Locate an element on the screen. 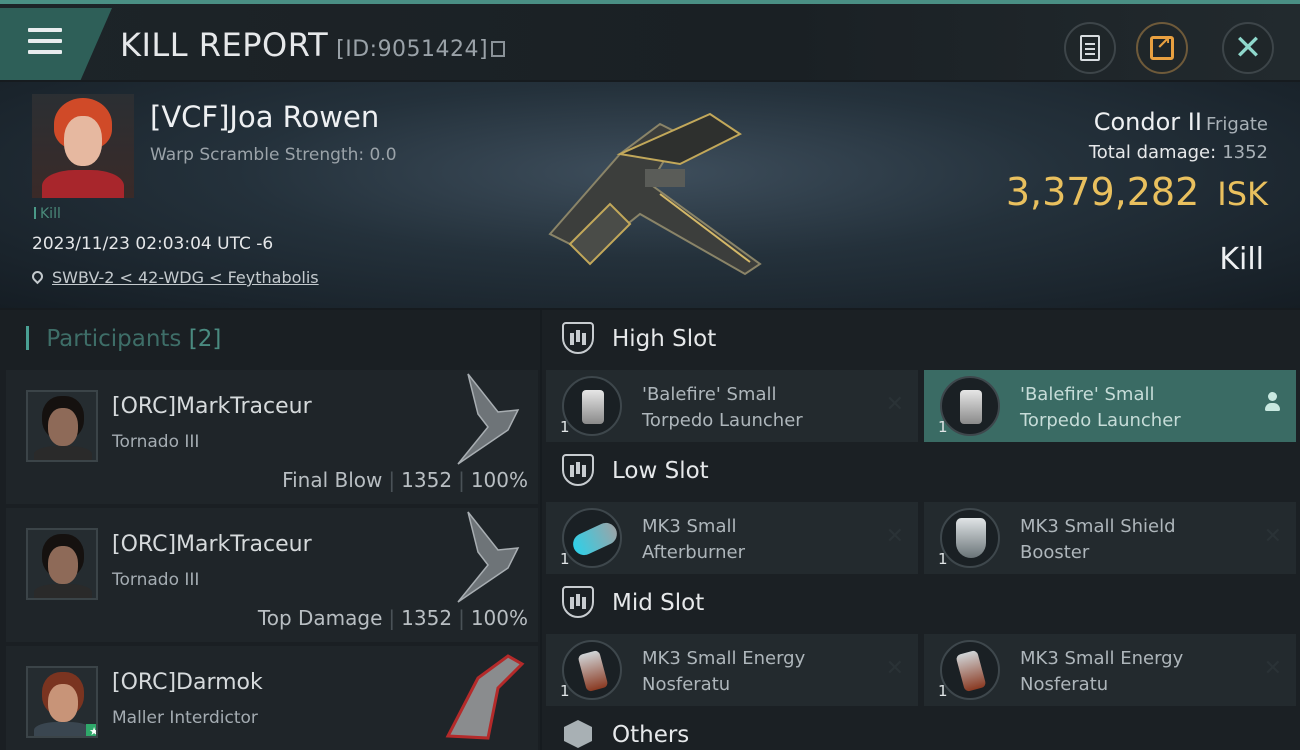 The width and height of the screenshot is (1300, 750). high-slot-title: High Slot is located at coordinates (664, 339).